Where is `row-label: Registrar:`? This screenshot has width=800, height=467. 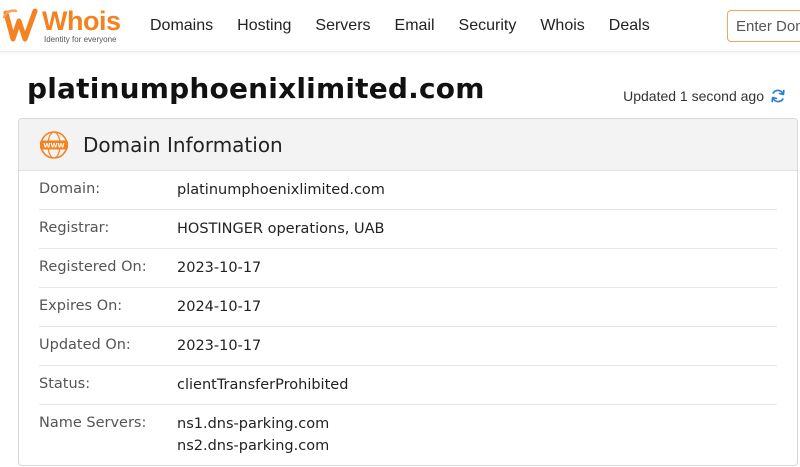
row-label: Registrar: is located at coordinates (74, 228).